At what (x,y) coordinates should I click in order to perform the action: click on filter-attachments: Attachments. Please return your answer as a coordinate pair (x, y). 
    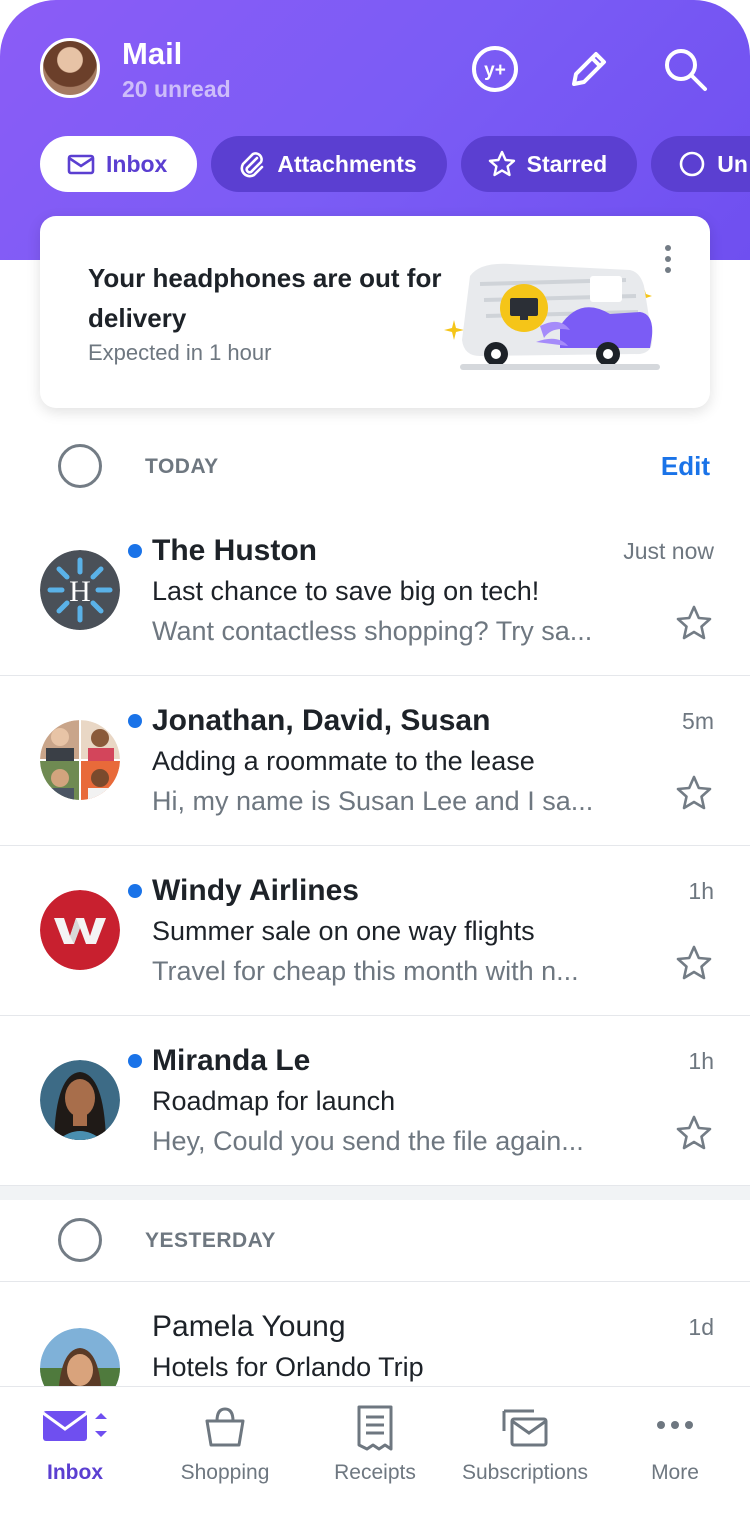
    Looking at the image, I should click on (329, 164).